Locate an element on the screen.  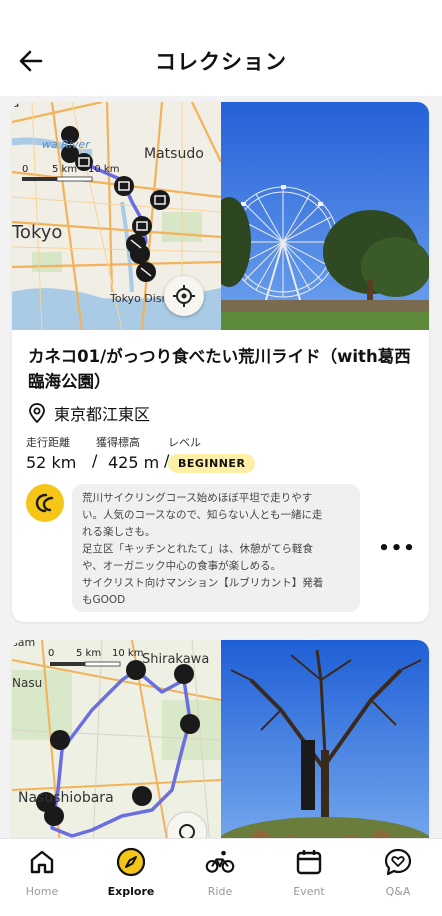
page-title: コレクション is located at coordinates (221, 62).